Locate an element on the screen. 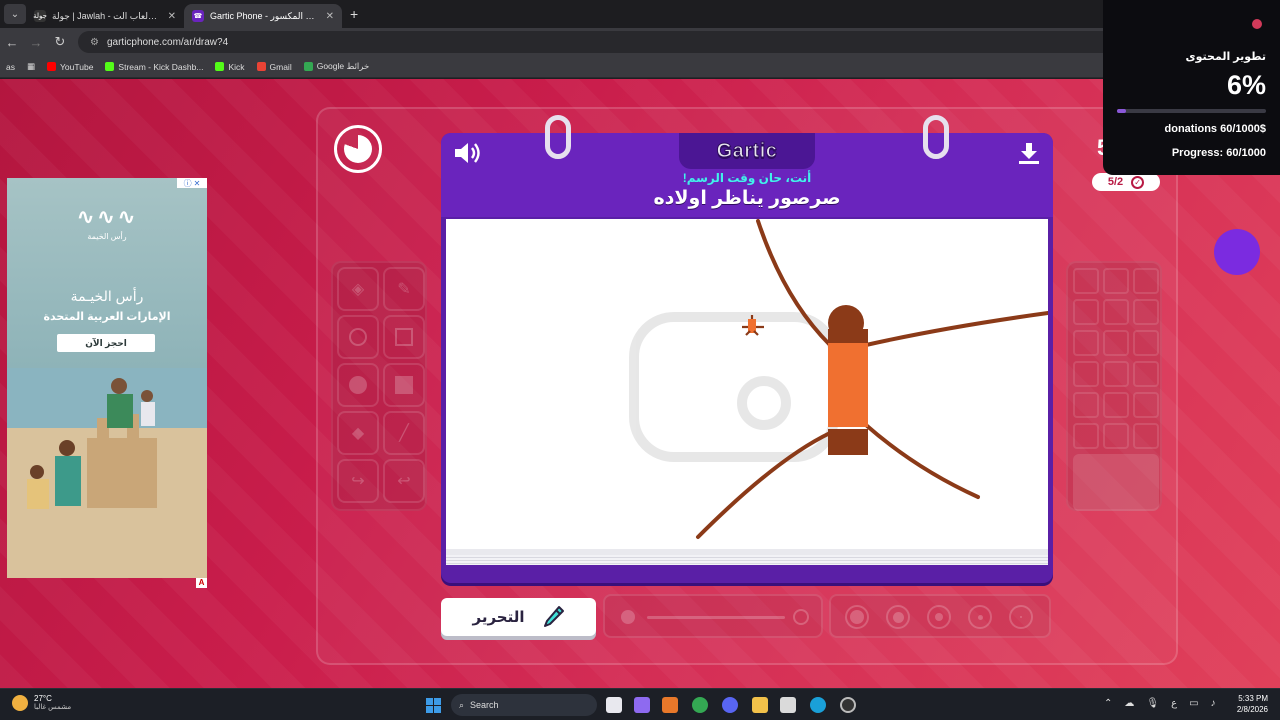  profile-badge: as is located at coordinates (10, 67).